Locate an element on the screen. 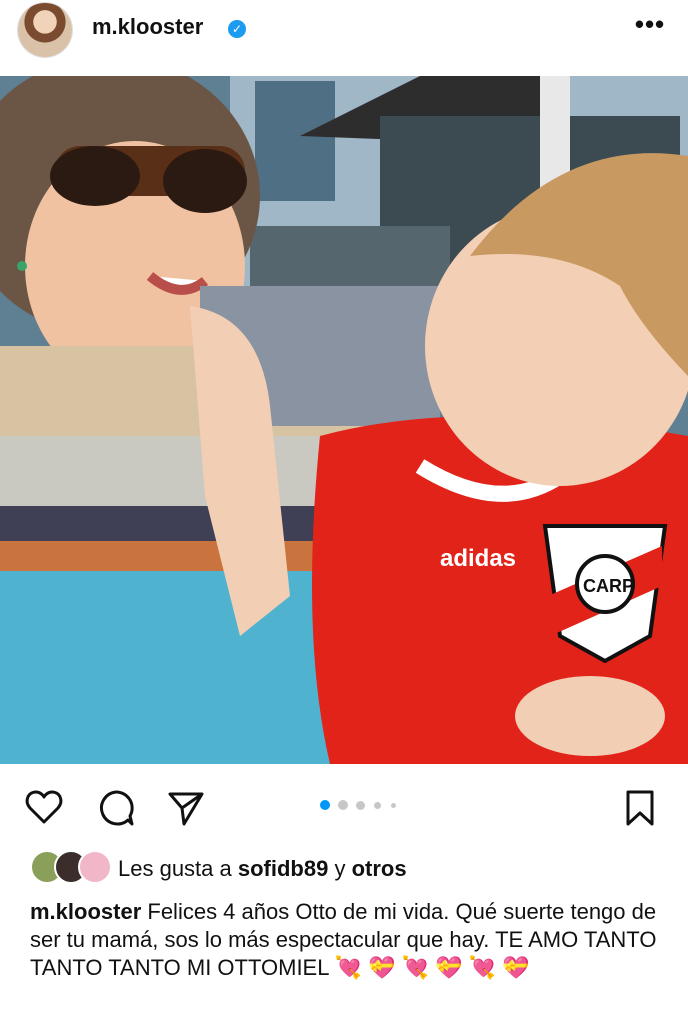  share-send-icon is located at coordinates (186, 808).